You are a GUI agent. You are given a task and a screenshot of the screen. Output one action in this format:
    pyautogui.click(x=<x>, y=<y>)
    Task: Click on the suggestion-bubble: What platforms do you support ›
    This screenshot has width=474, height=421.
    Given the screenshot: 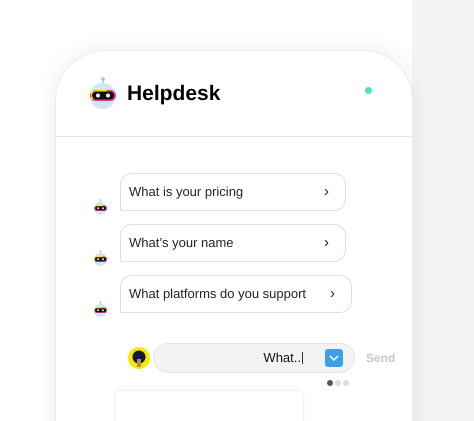 What is the action you would take?
    pyautogui.click(x=236, y=294)
    